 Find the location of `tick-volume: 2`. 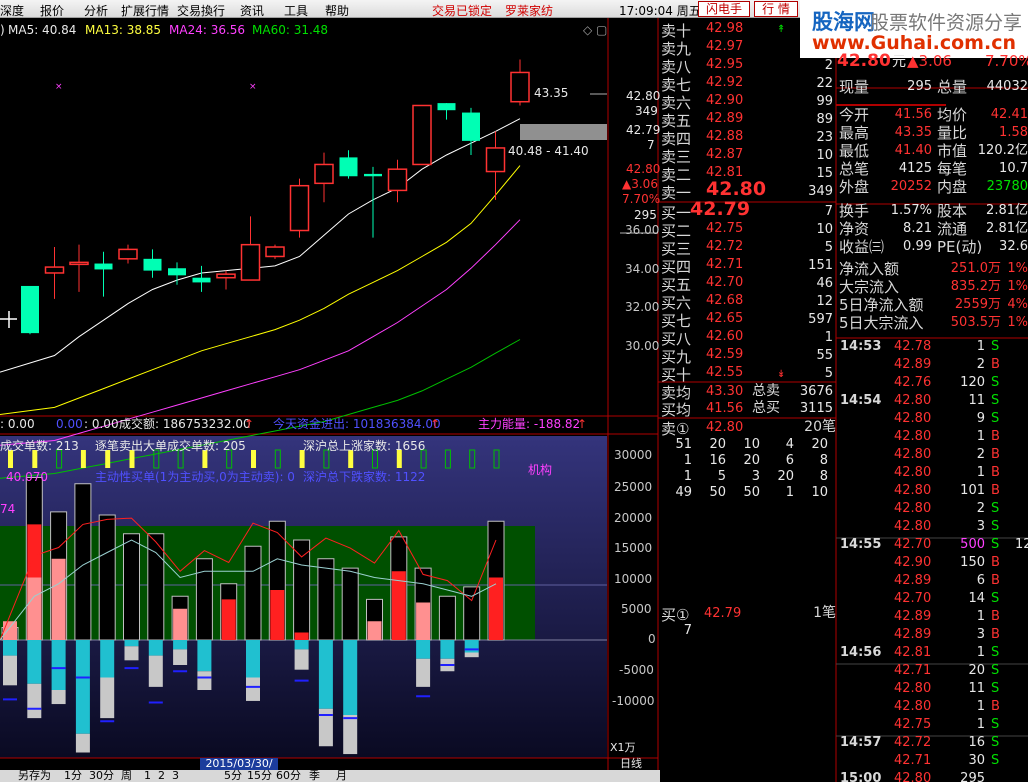

tick-volume: 2 is located at coordinates (980, 454).